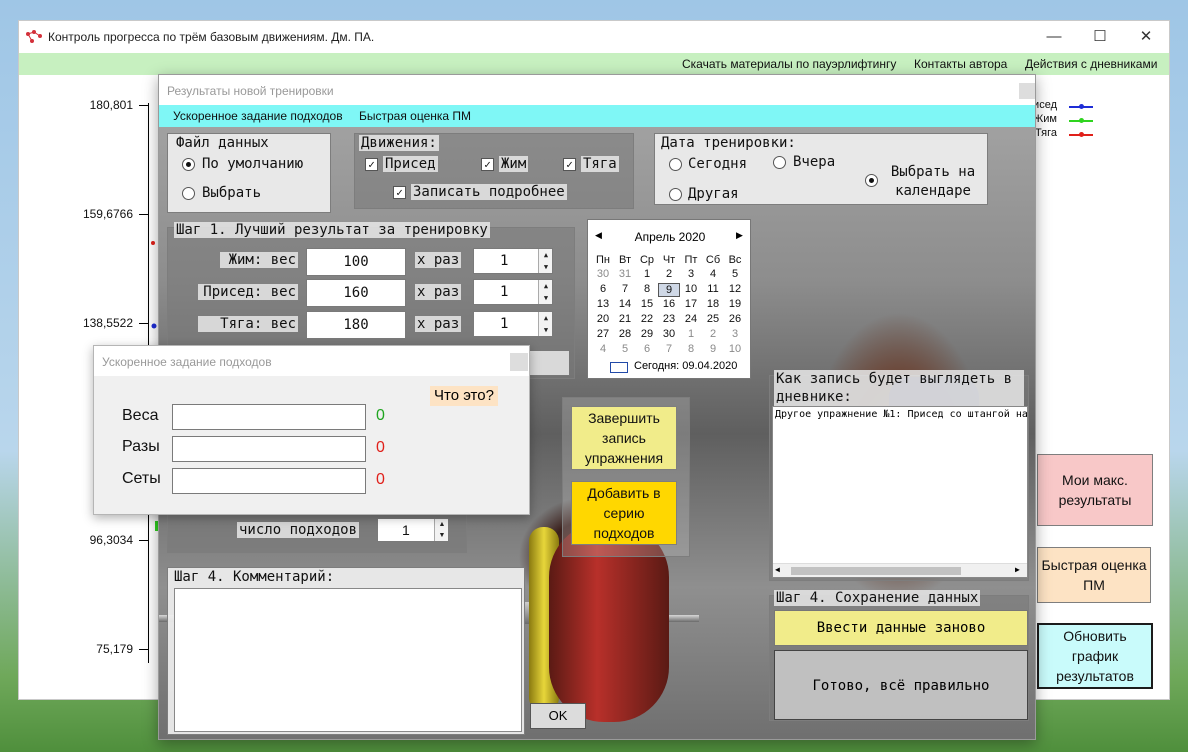 This screenshot has width=1188, height=752. Describe the element at coordinates (647, 289) in the screenshot. I see `calendar-day: 8` at that location.